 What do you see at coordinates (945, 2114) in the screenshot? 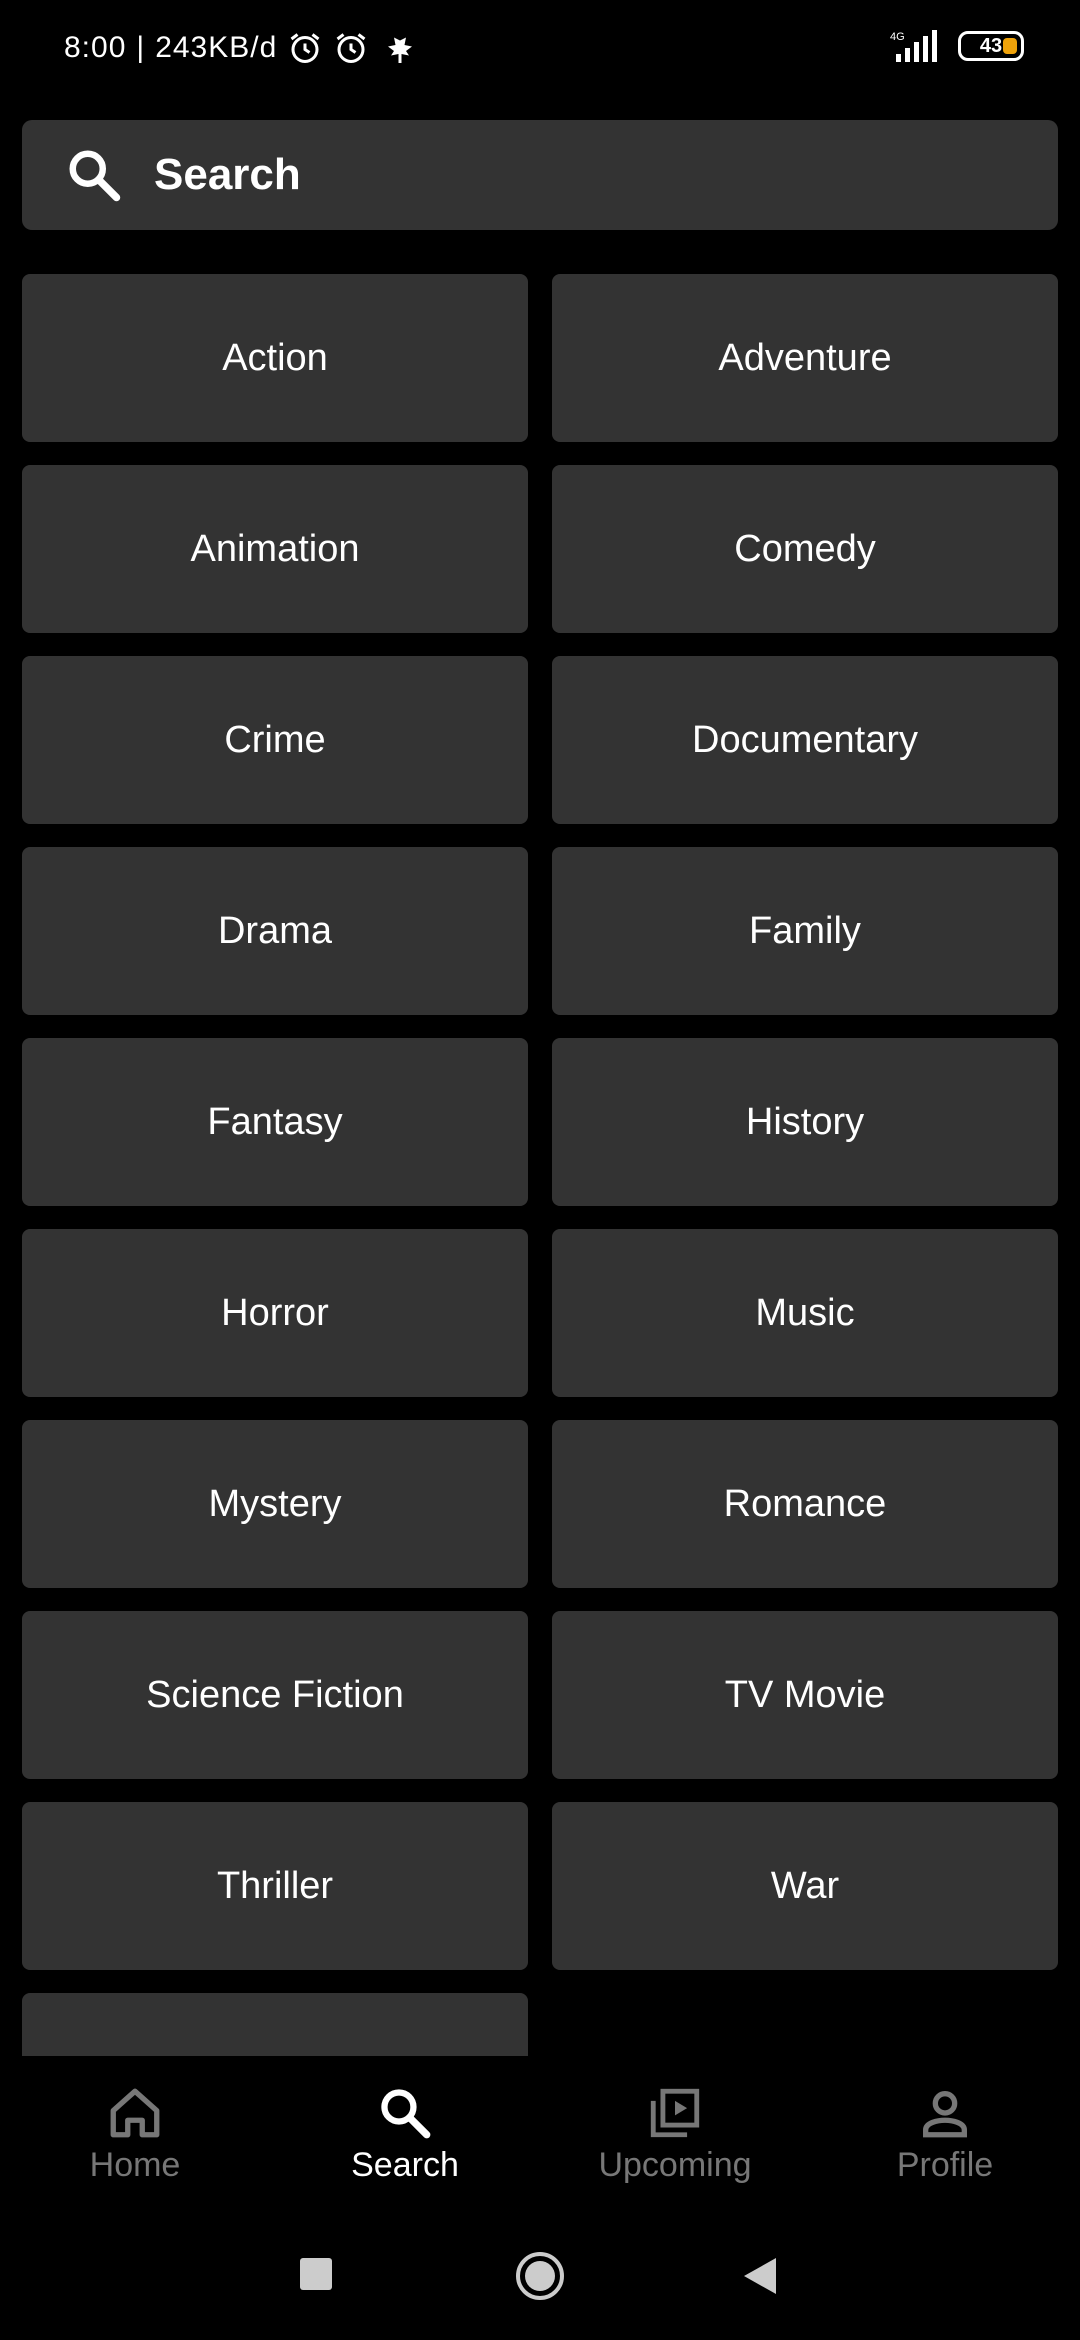
I see `person-icon` at bounding box center [945, 2114].